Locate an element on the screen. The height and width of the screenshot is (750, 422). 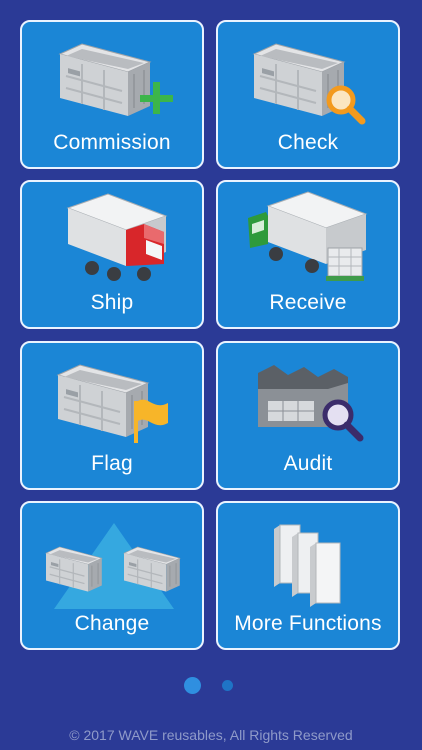
tile-commission: Commission is located at coordinates (112, 94).